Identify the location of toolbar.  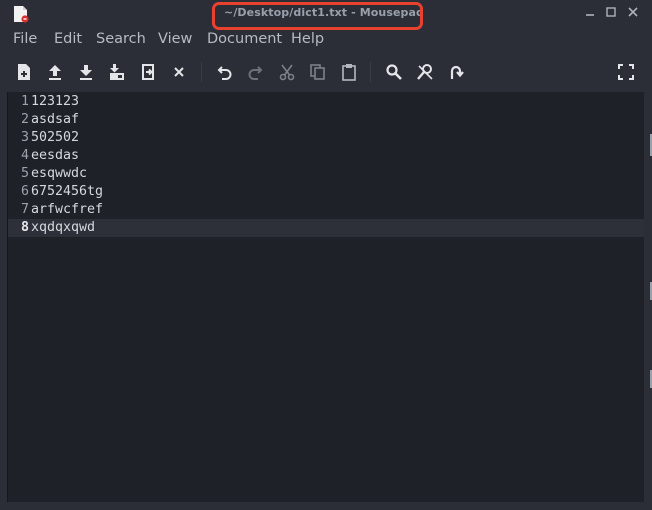
(326, 72).